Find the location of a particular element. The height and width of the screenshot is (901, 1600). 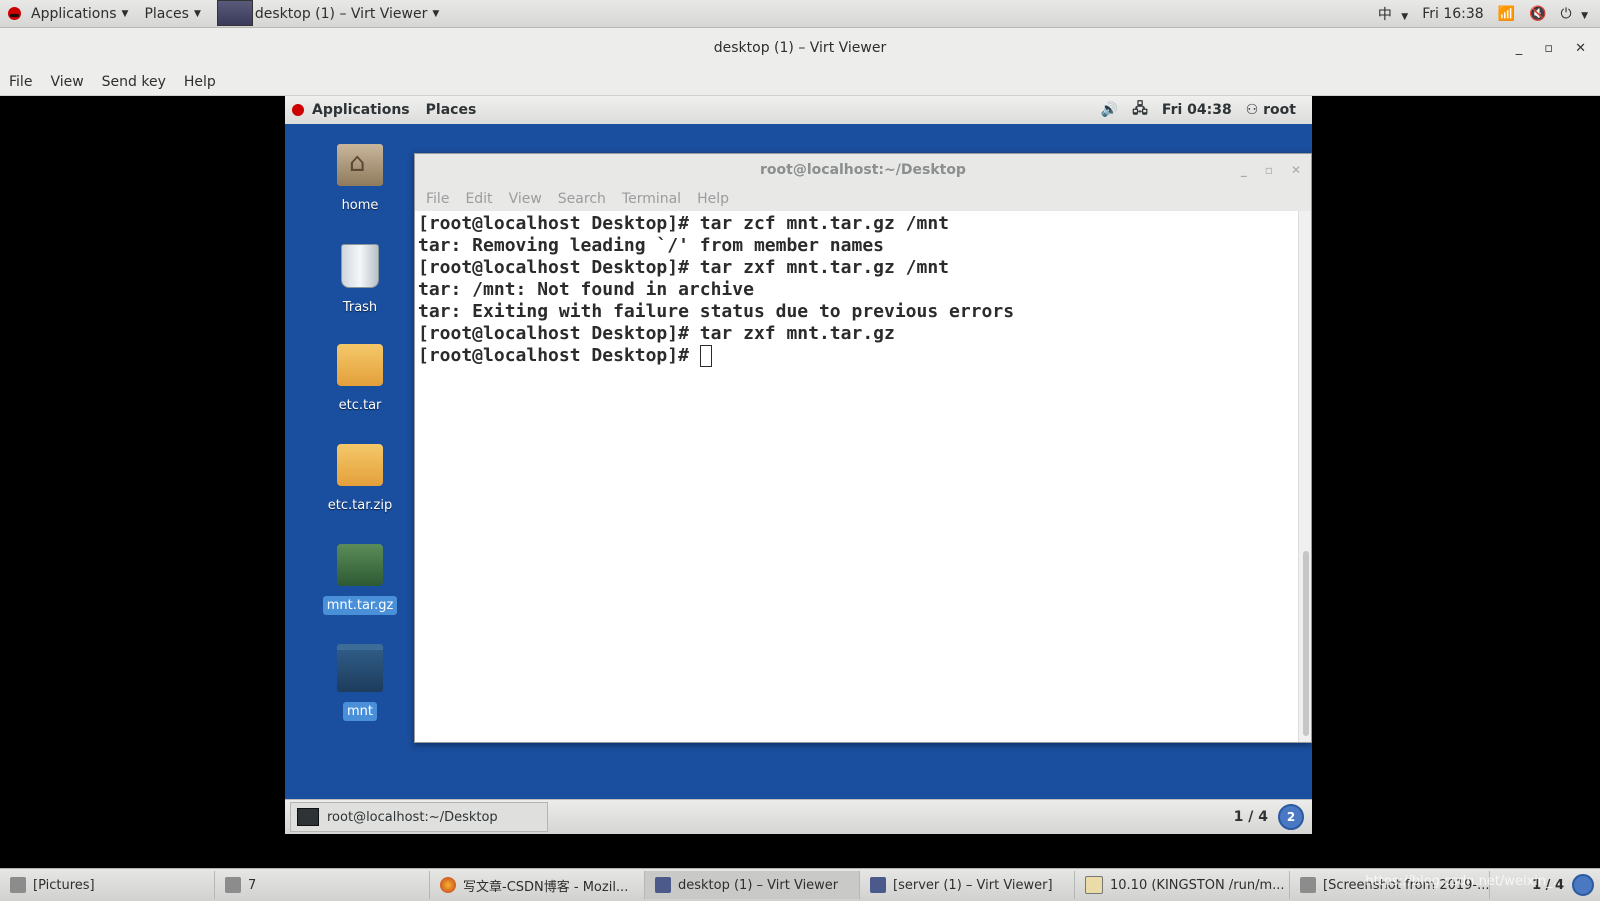

power-menu: ⏻ ▼ is located at coordinates (1574, 14).